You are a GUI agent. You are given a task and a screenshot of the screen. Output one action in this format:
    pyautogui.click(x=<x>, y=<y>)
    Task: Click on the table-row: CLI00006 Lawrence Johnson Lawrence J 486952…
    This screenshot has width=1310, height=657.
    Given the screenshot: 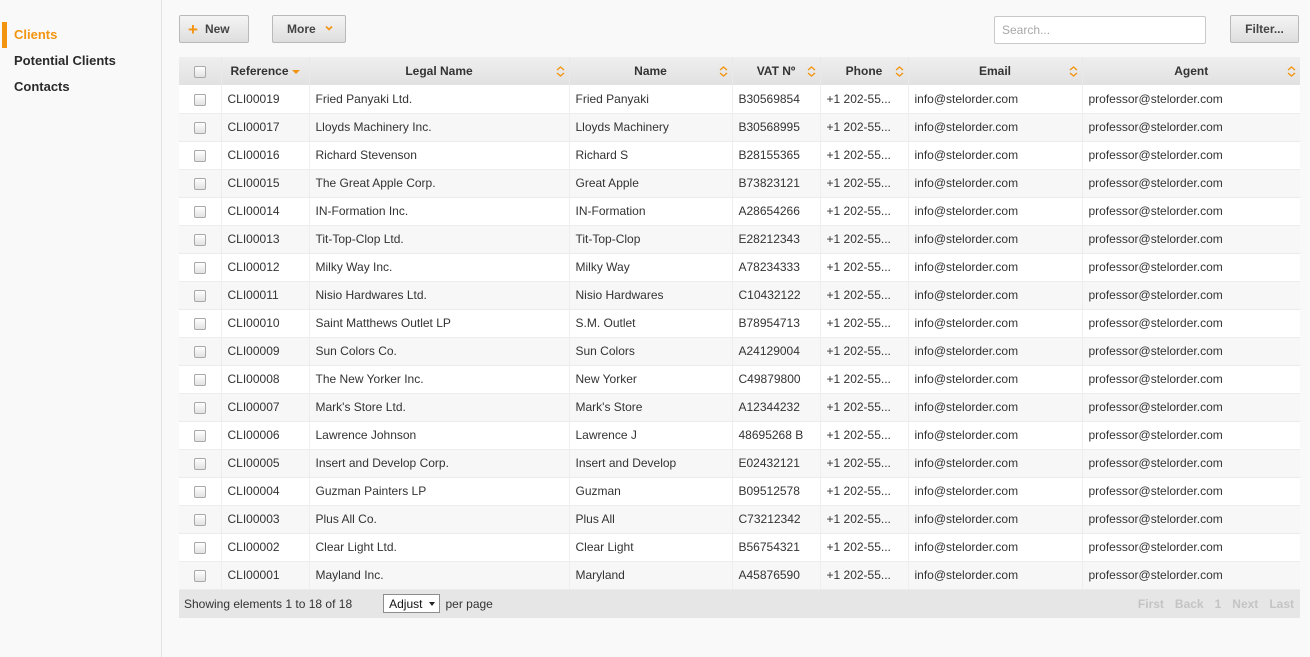 What is the action you would take?
    pyautogui.click(x=739, y=435)
    